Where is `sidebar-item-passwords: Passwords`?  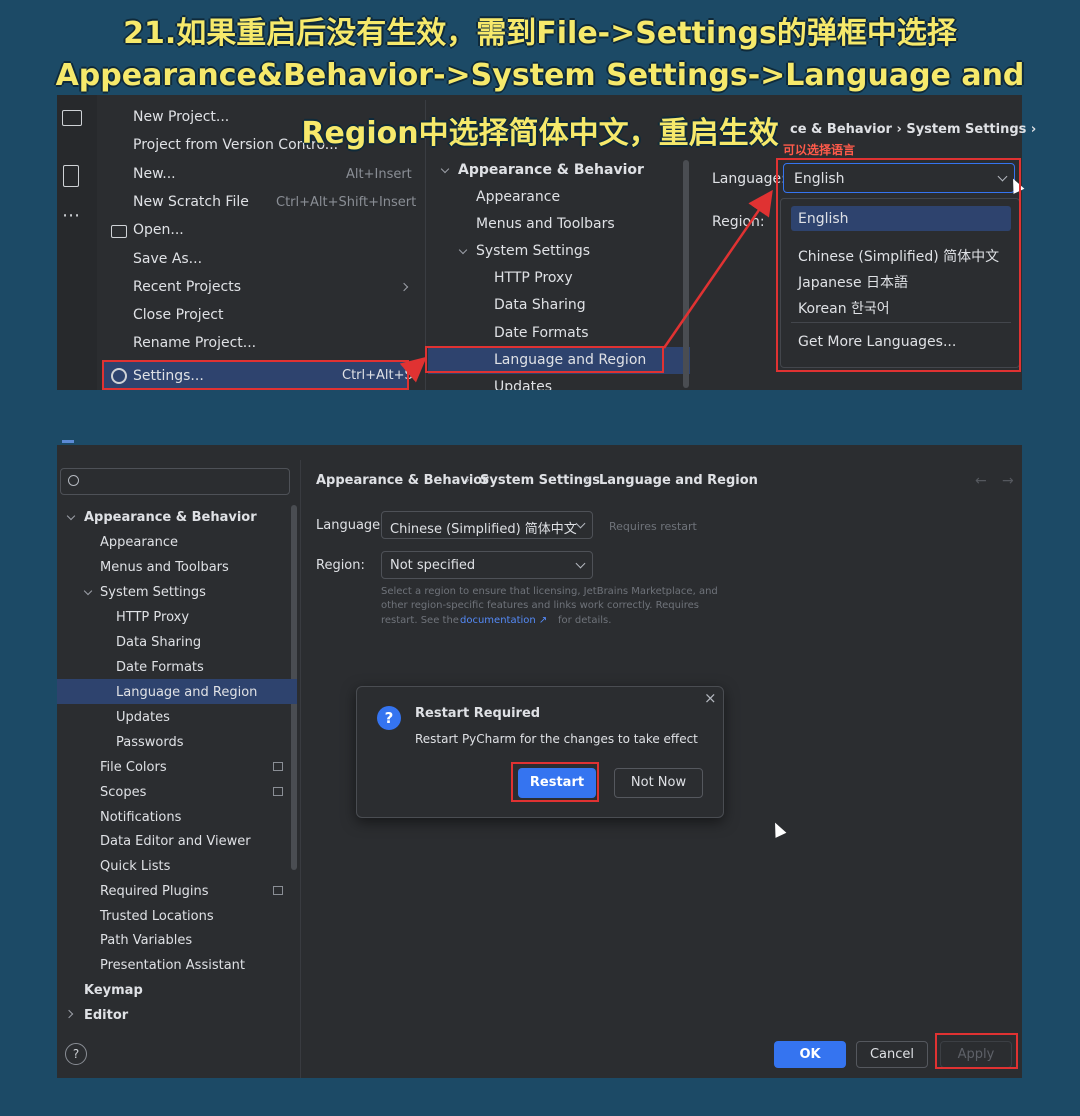
sidebar-item-passwords: Passwords is located at coordinates (150, 742).